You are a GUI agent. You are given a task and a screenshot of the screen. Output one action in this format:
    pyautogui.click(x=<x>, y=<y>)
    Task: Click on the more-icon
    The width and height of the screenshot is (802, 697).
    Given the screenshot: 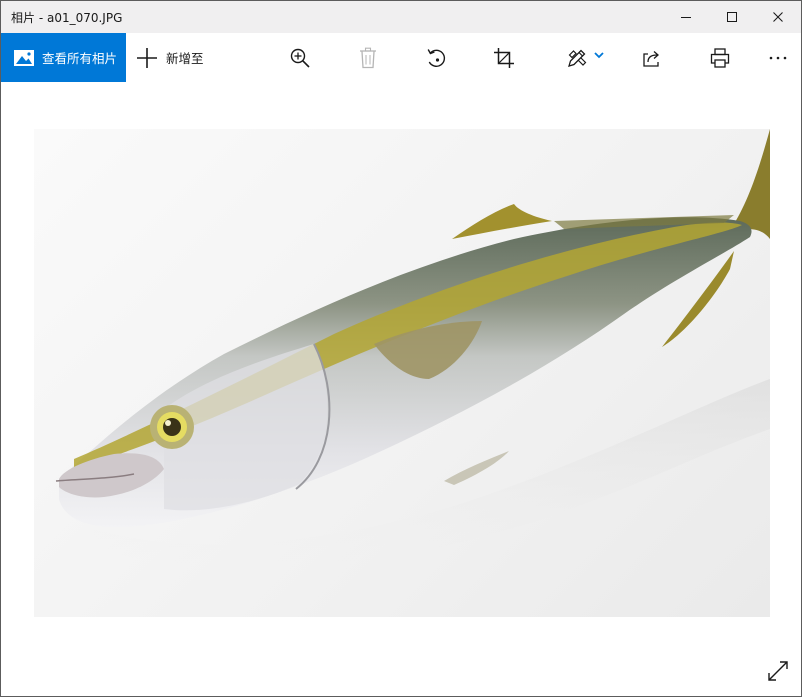 What is the action you would take?
    pyautogui.click(x=778, y=57)
    